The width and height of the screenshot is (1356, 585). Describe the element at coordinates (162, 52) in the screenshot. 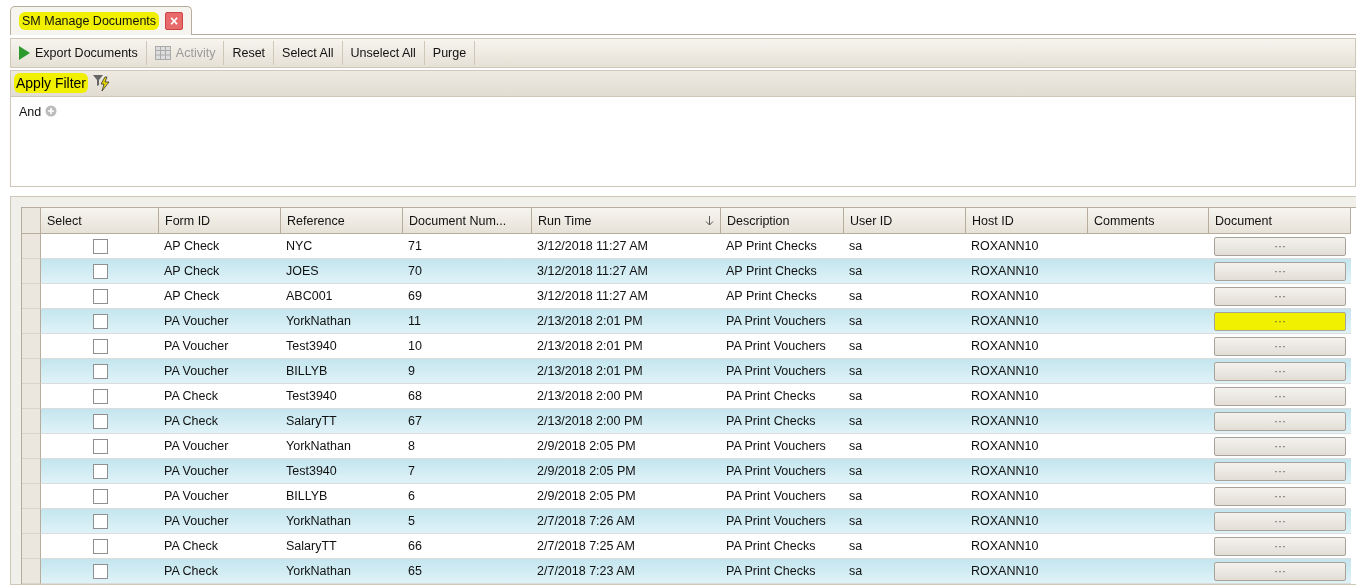

I see `grid-icon` at that location.